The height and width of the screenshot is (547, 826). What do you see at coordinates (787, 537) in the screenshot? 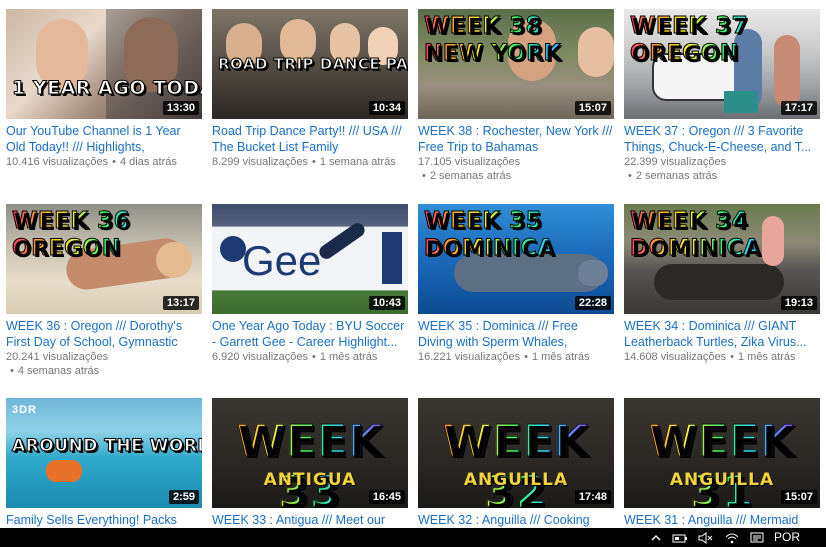
I see `input-language-indicator: POR` at bounding box center [787, 537].